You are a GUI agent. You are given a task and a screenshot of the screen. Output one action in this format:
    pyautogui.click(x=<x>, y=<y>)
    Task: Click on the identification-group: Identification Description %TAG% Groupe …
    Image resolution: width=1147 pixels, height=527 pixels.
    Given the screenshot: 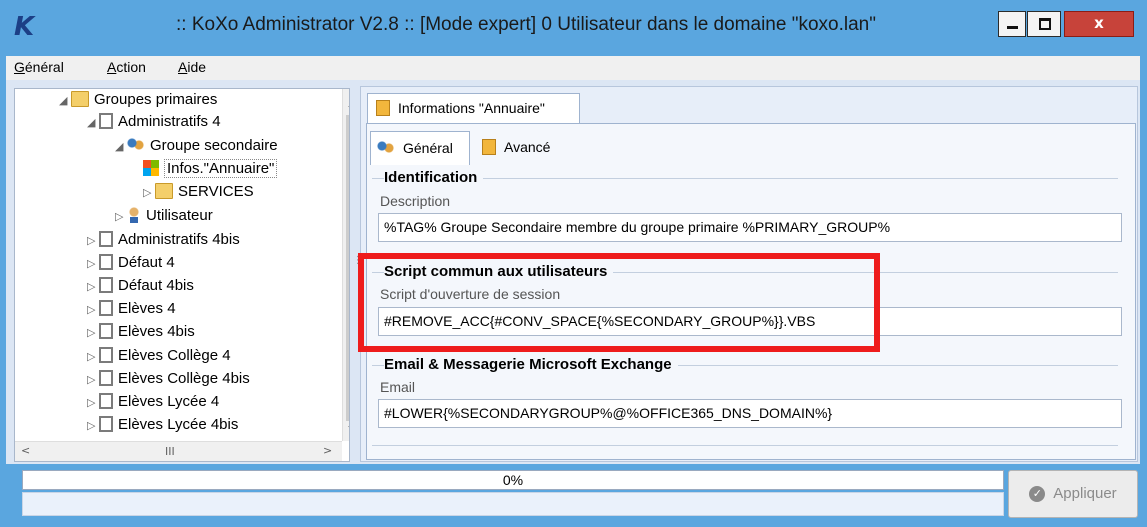 What is the action you would take?
    pyautogui.click(x=750, y=207)
    